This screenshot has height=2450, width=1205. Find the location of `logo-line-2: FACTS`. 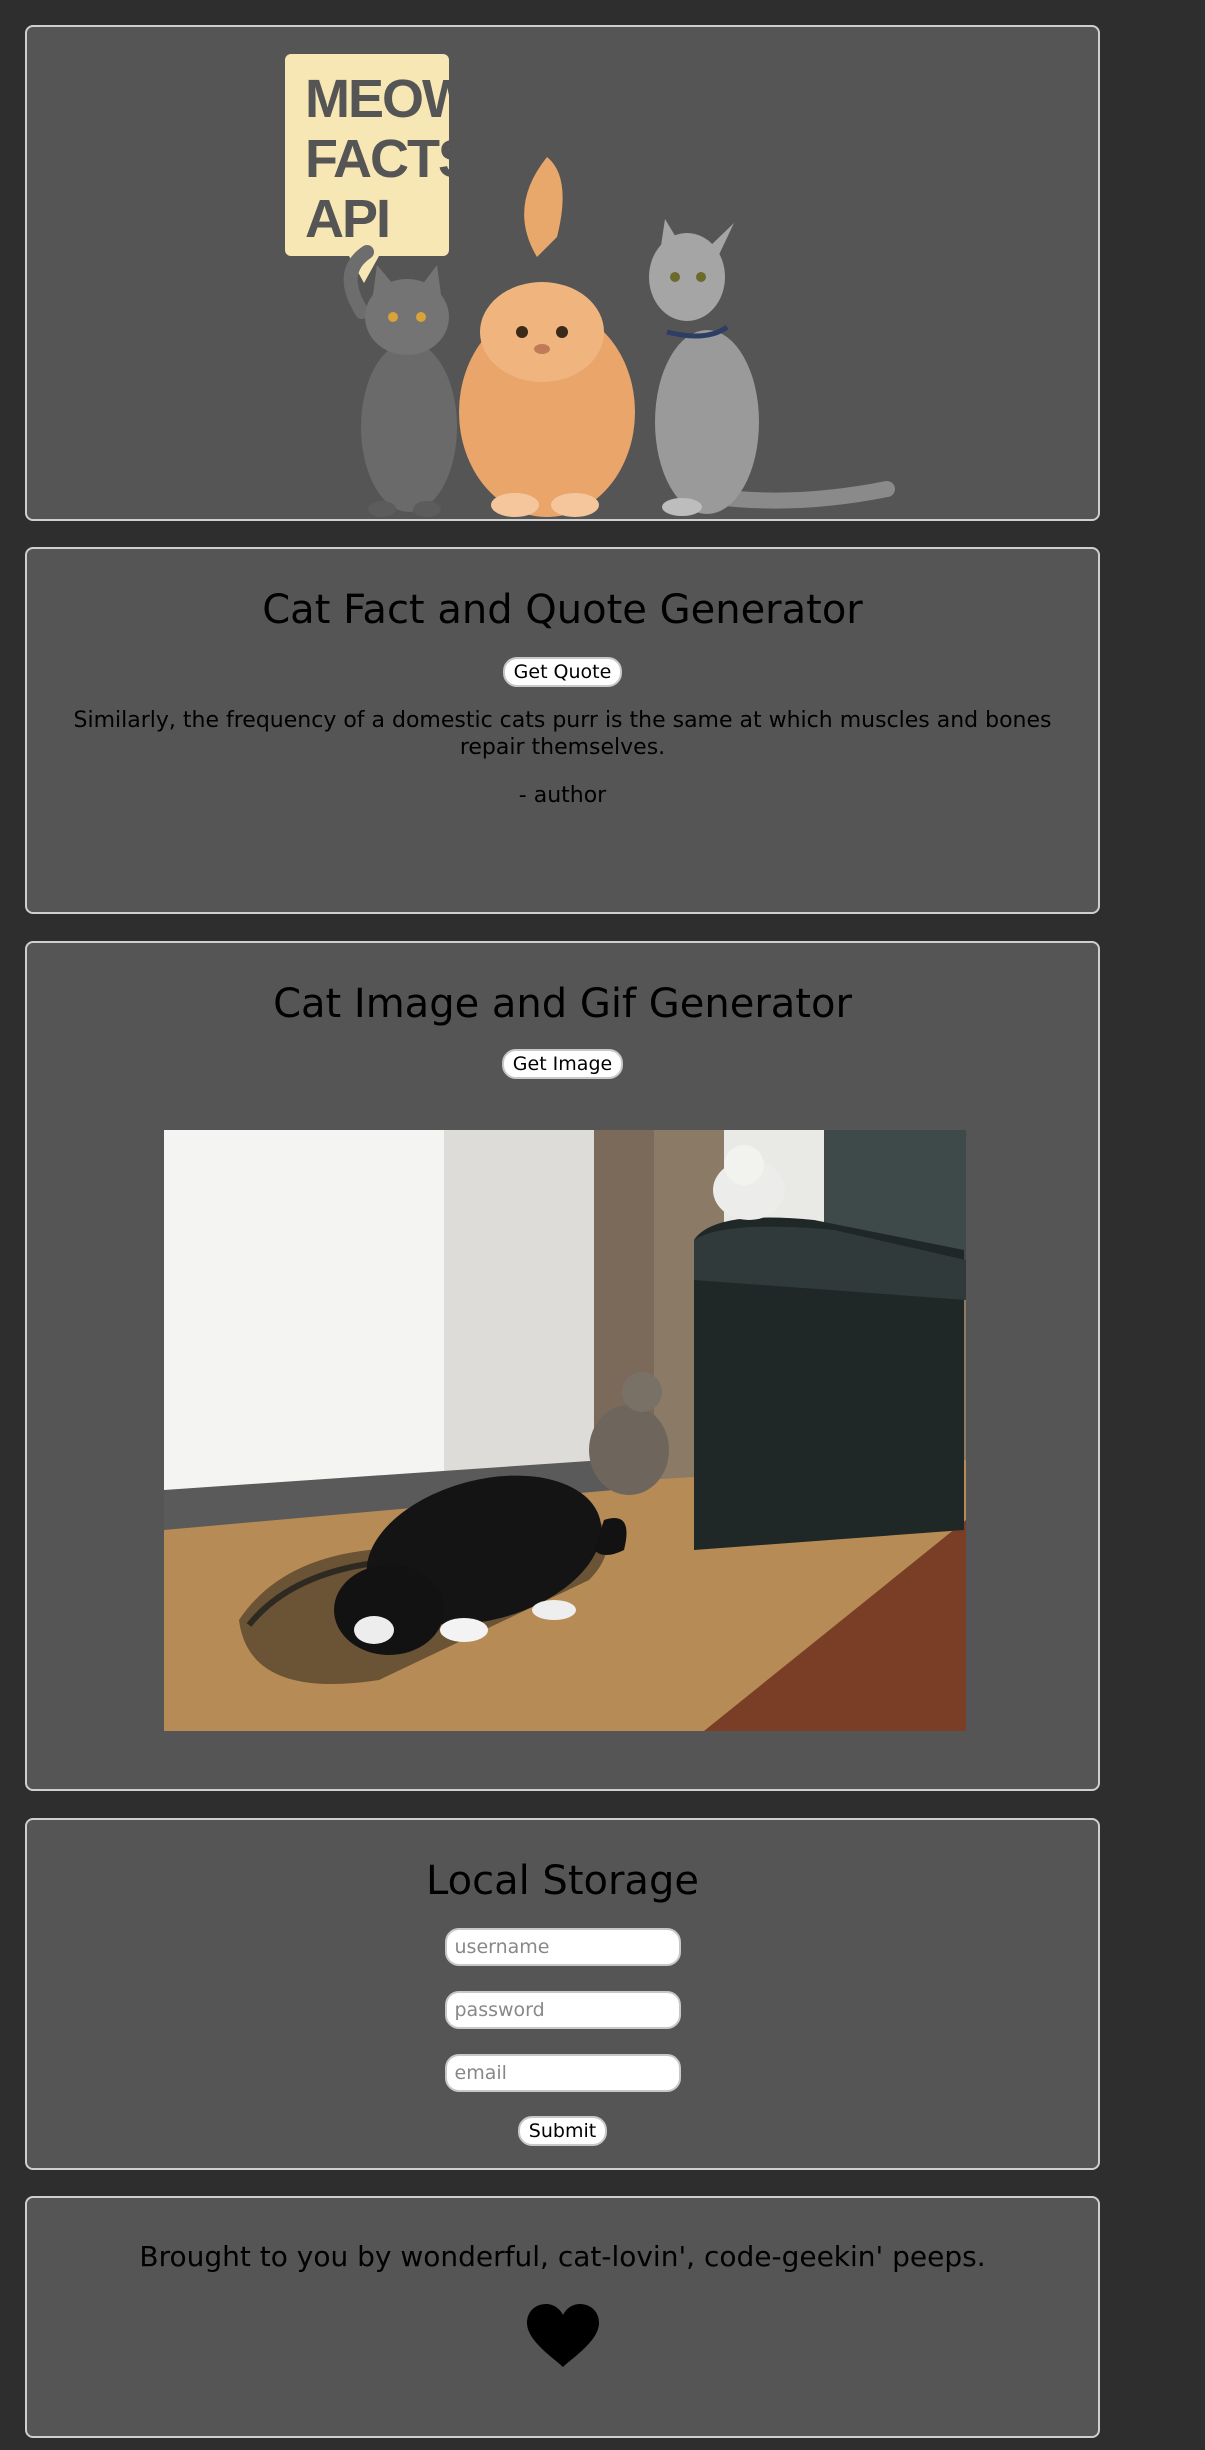

logo-line-2: FACTS is located at coordinates (388, 159).